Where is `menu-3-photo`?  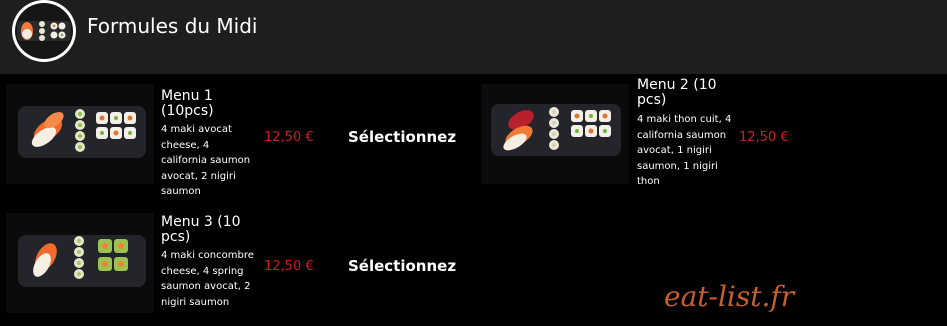
menu-3-photo is located at coordinates (80, 263).